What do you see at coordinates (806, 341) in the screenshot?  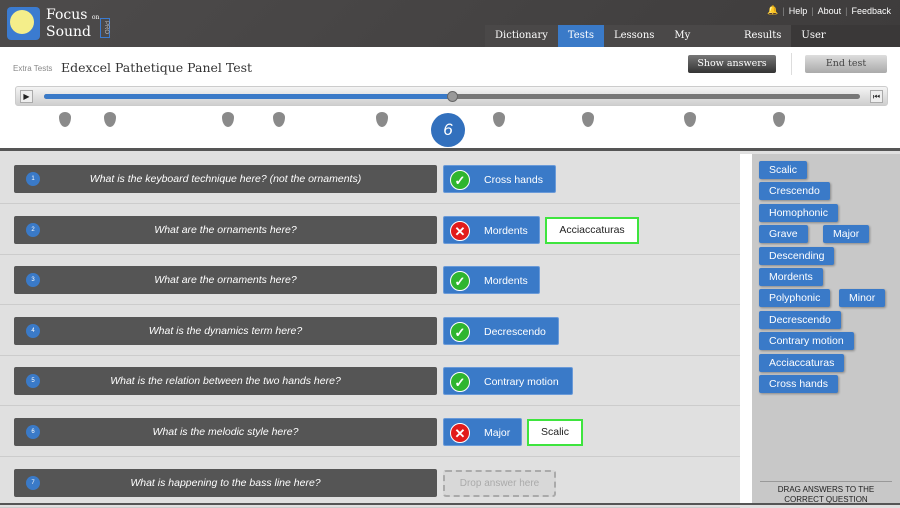 I see `answer-chip: Contrary motion` at bounding box center [806, 341].